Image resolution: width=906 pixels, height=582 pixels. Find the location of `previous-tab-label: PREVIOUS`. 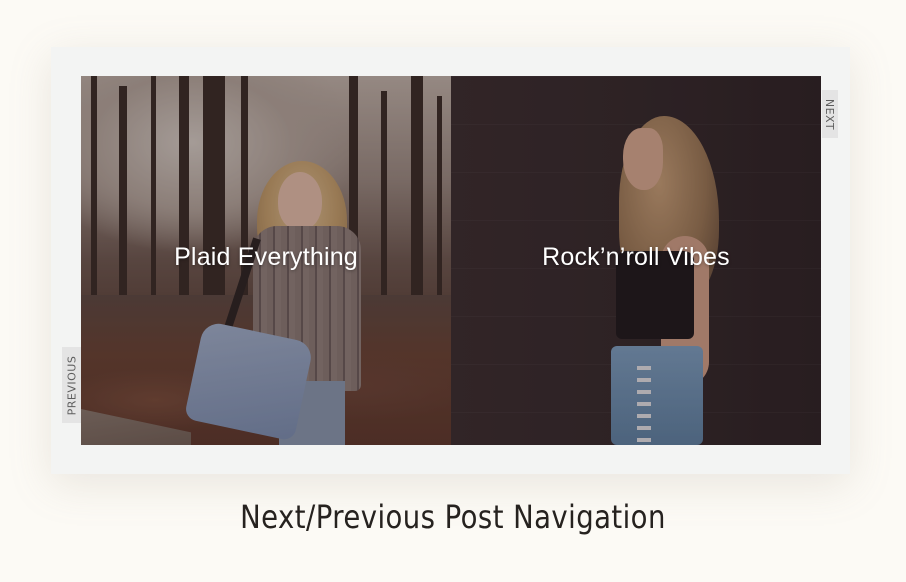

previous-tab-label: PREVIOUS is located at coordinates (71, 385).